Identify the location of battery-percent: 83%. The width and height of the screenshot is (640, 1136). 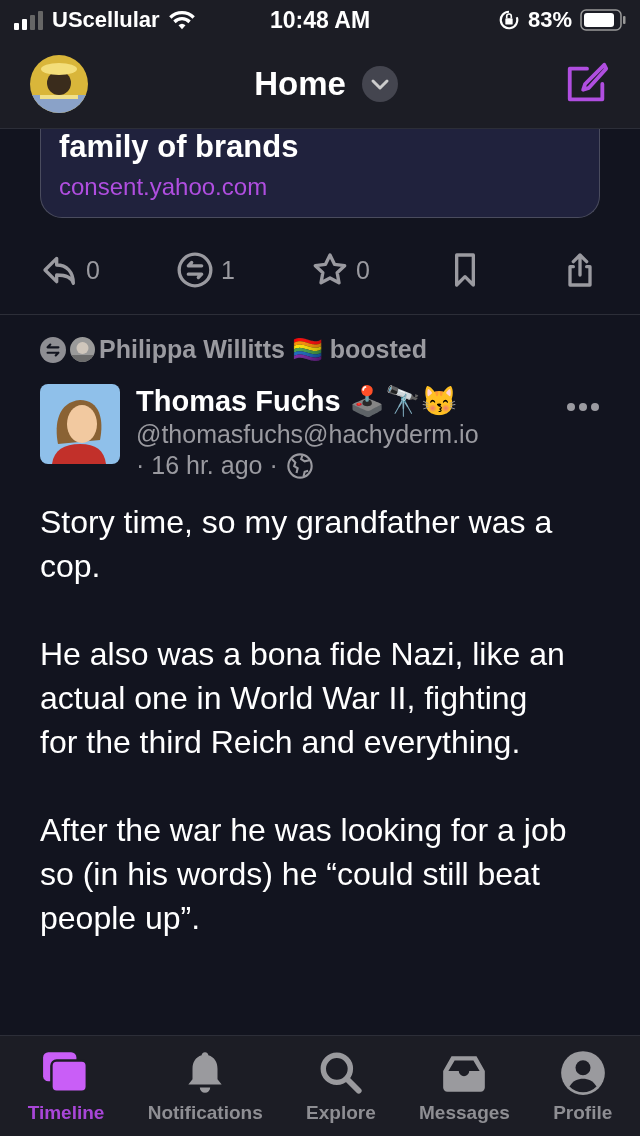
(549, 20).